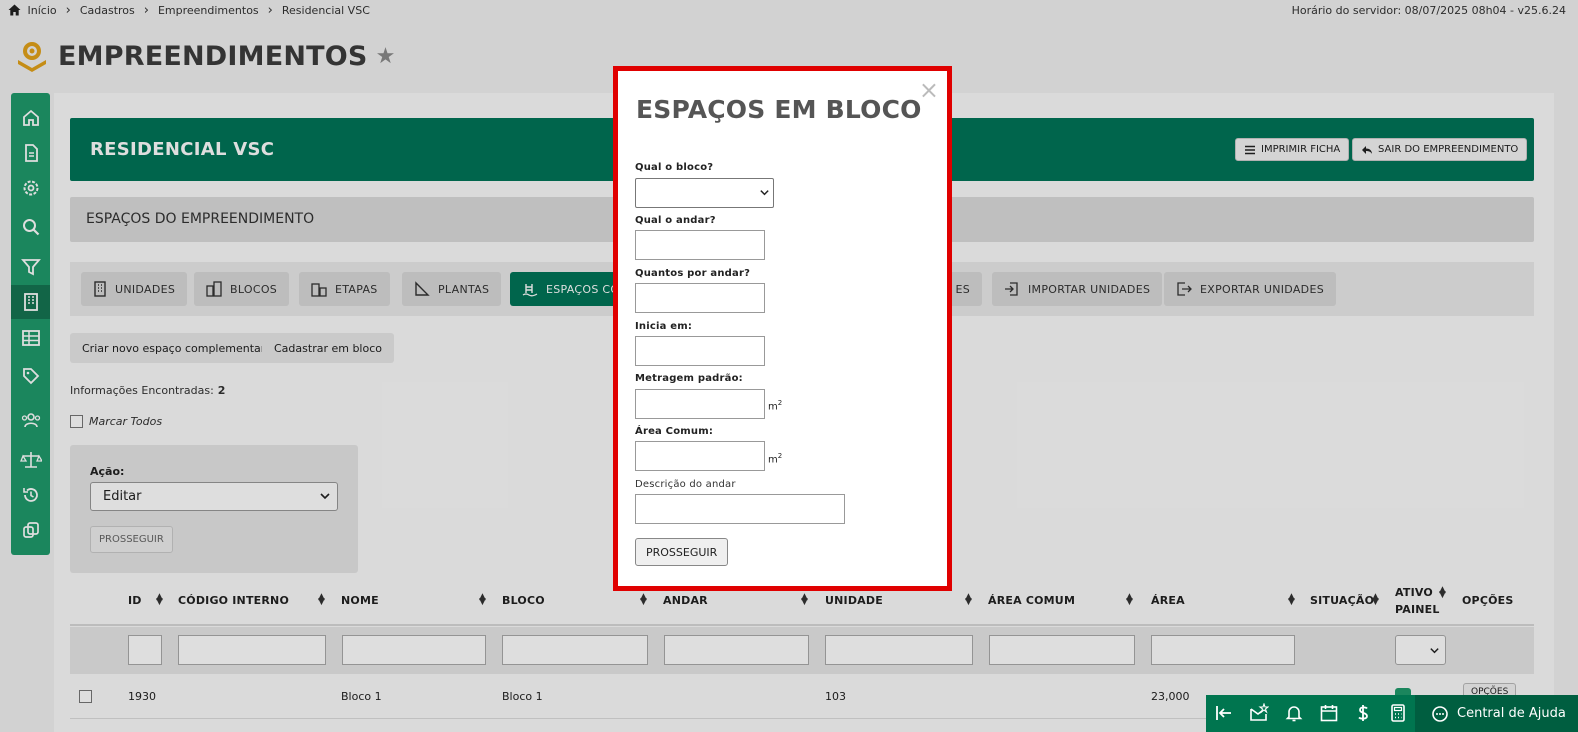 Image resolution: width=1578 pixels, height=732 pixels. I want to click on inicia-label: Inicia em:, so click(664, 326).